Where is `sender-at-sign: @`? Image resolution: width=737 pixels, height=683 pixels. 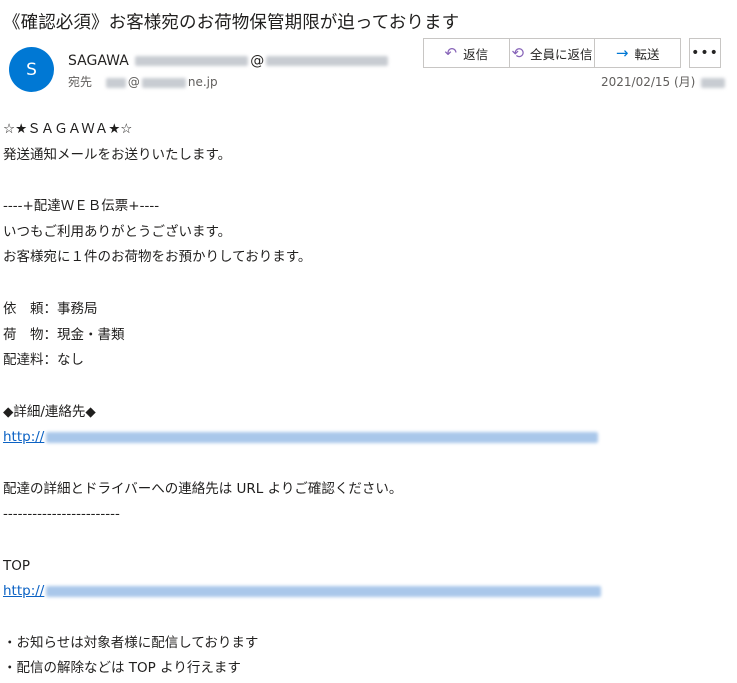
sender-at-sign: @ is located at coordinates (257, 61).